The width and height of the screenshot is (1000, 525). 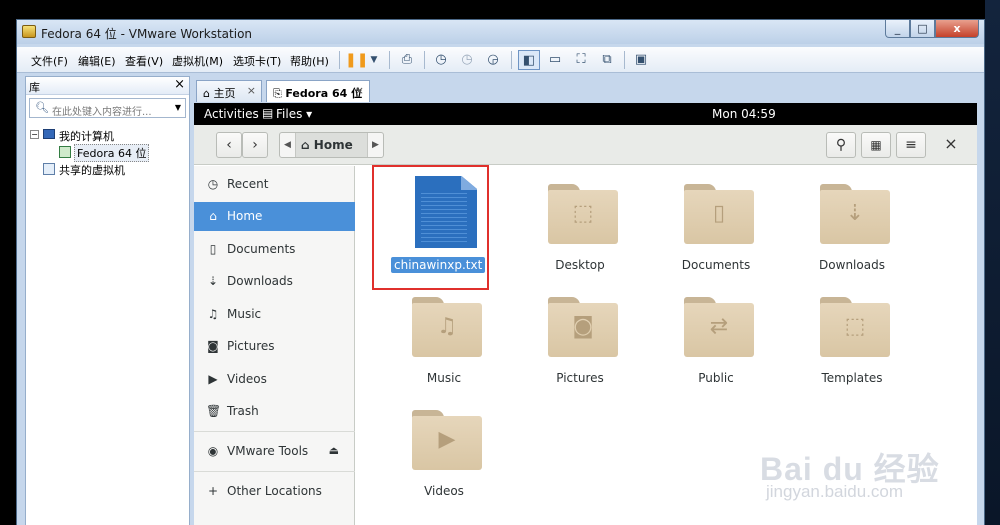 I want to click on snapshot-manager-icon: ◶, so click(x=493, y=60).